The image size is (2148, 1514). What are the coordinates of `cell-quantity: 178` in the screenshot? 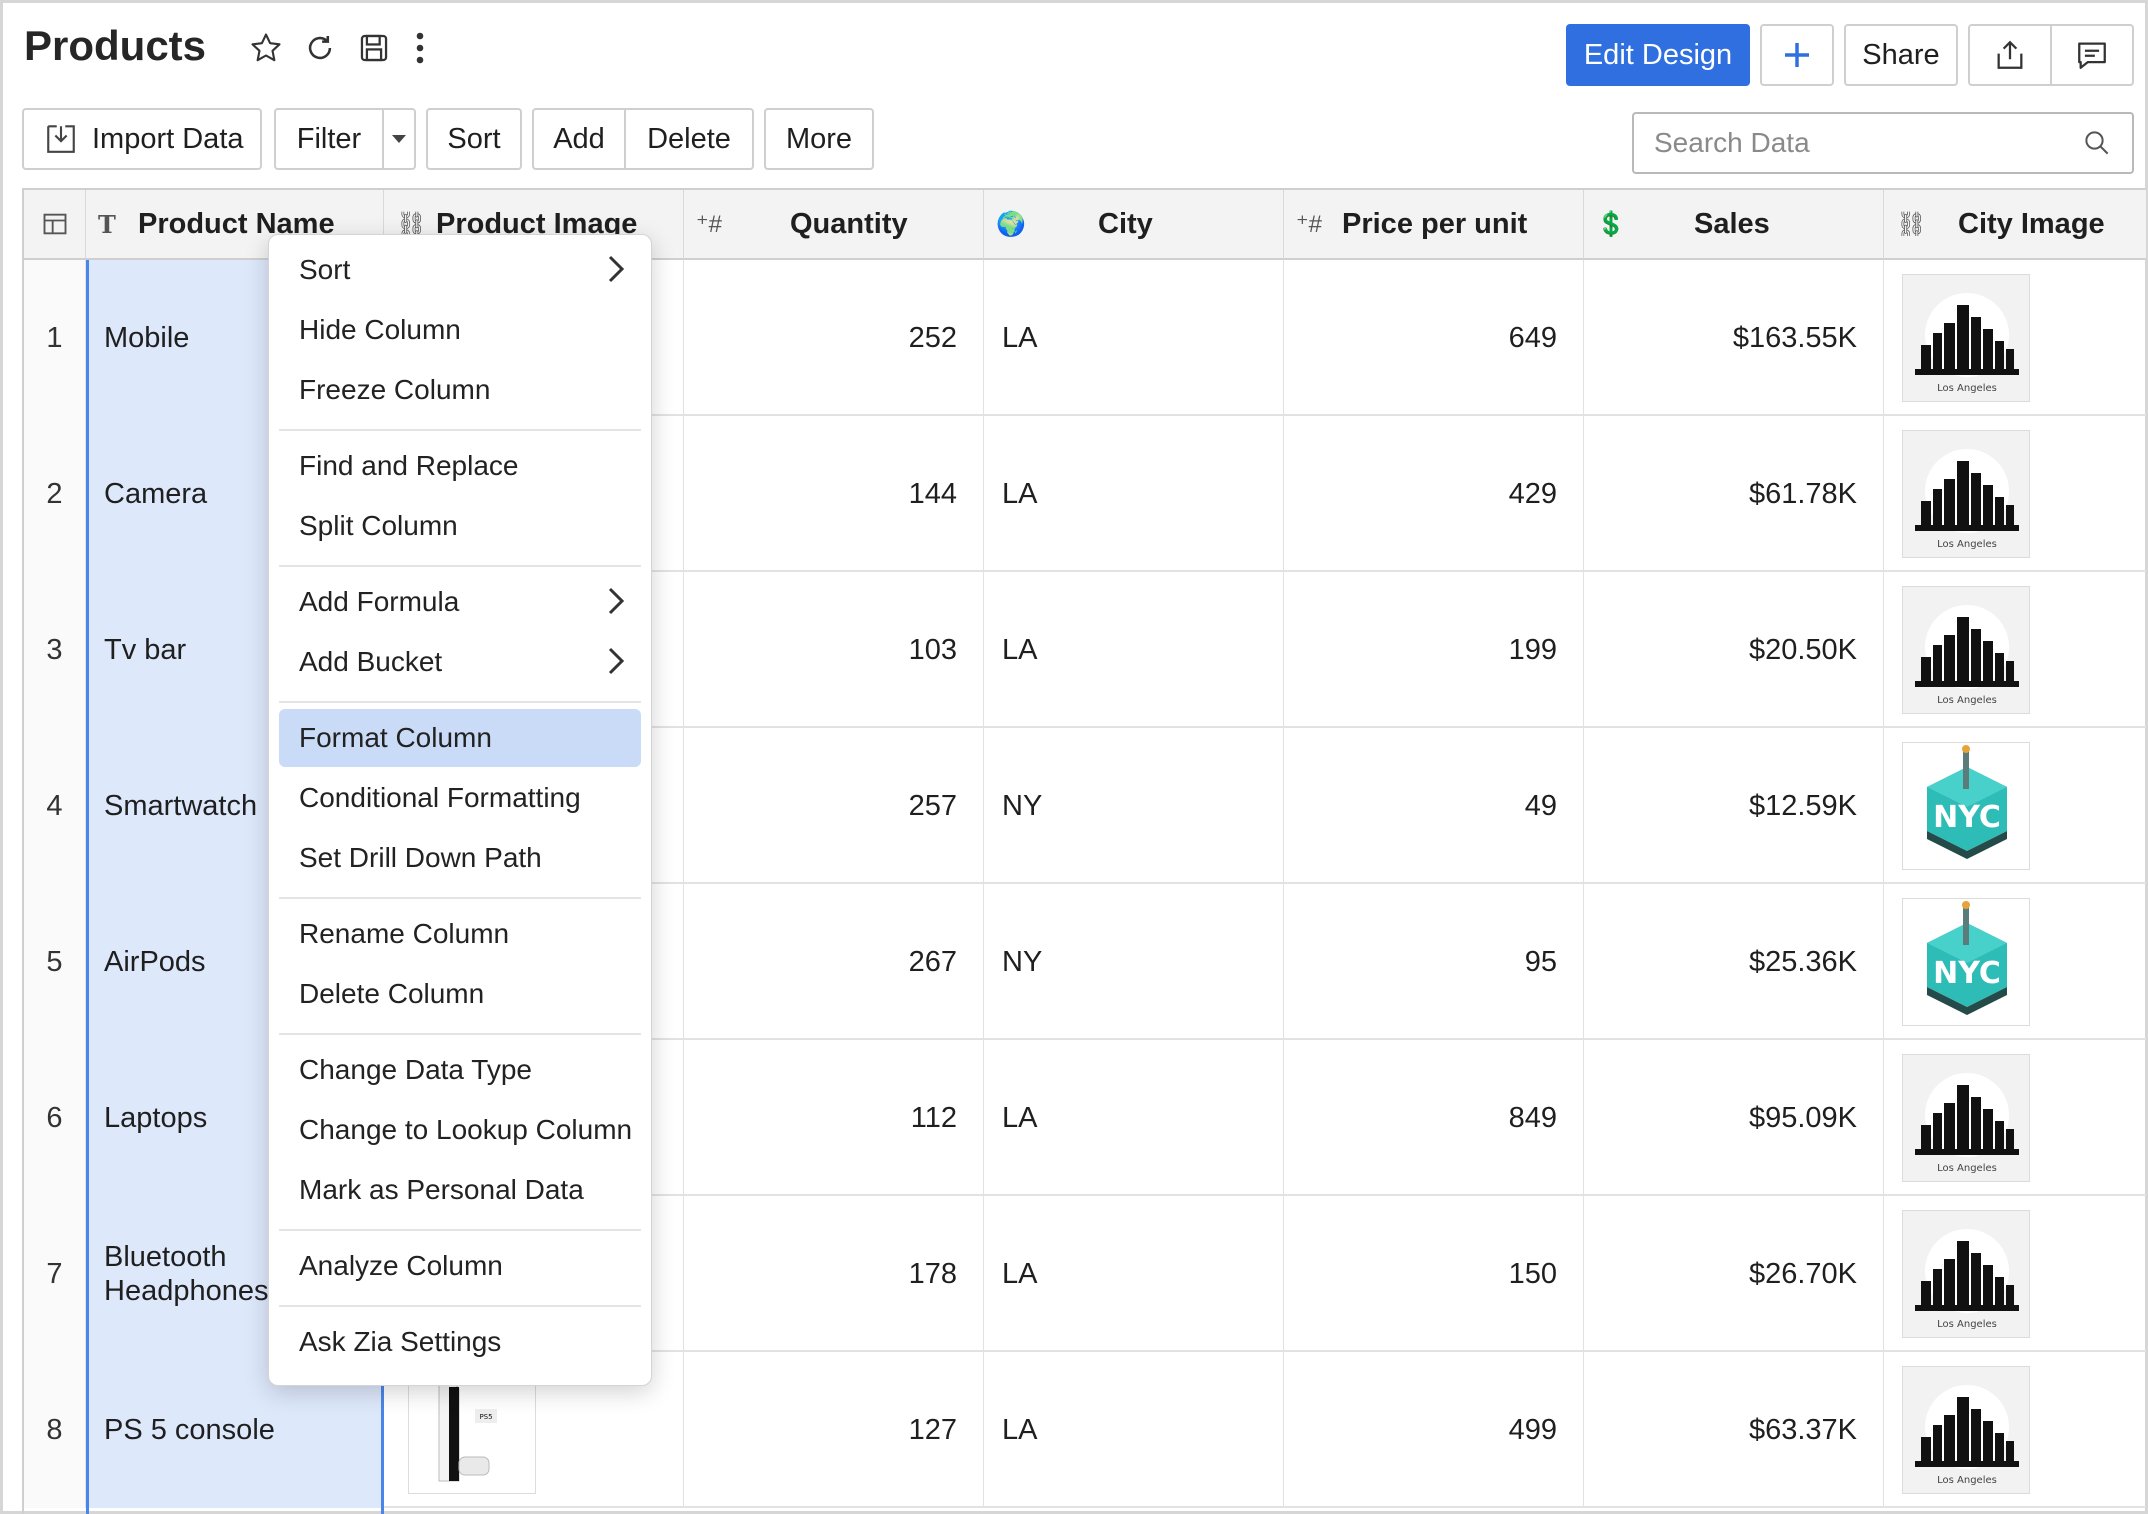 It's located at (834, 1274).